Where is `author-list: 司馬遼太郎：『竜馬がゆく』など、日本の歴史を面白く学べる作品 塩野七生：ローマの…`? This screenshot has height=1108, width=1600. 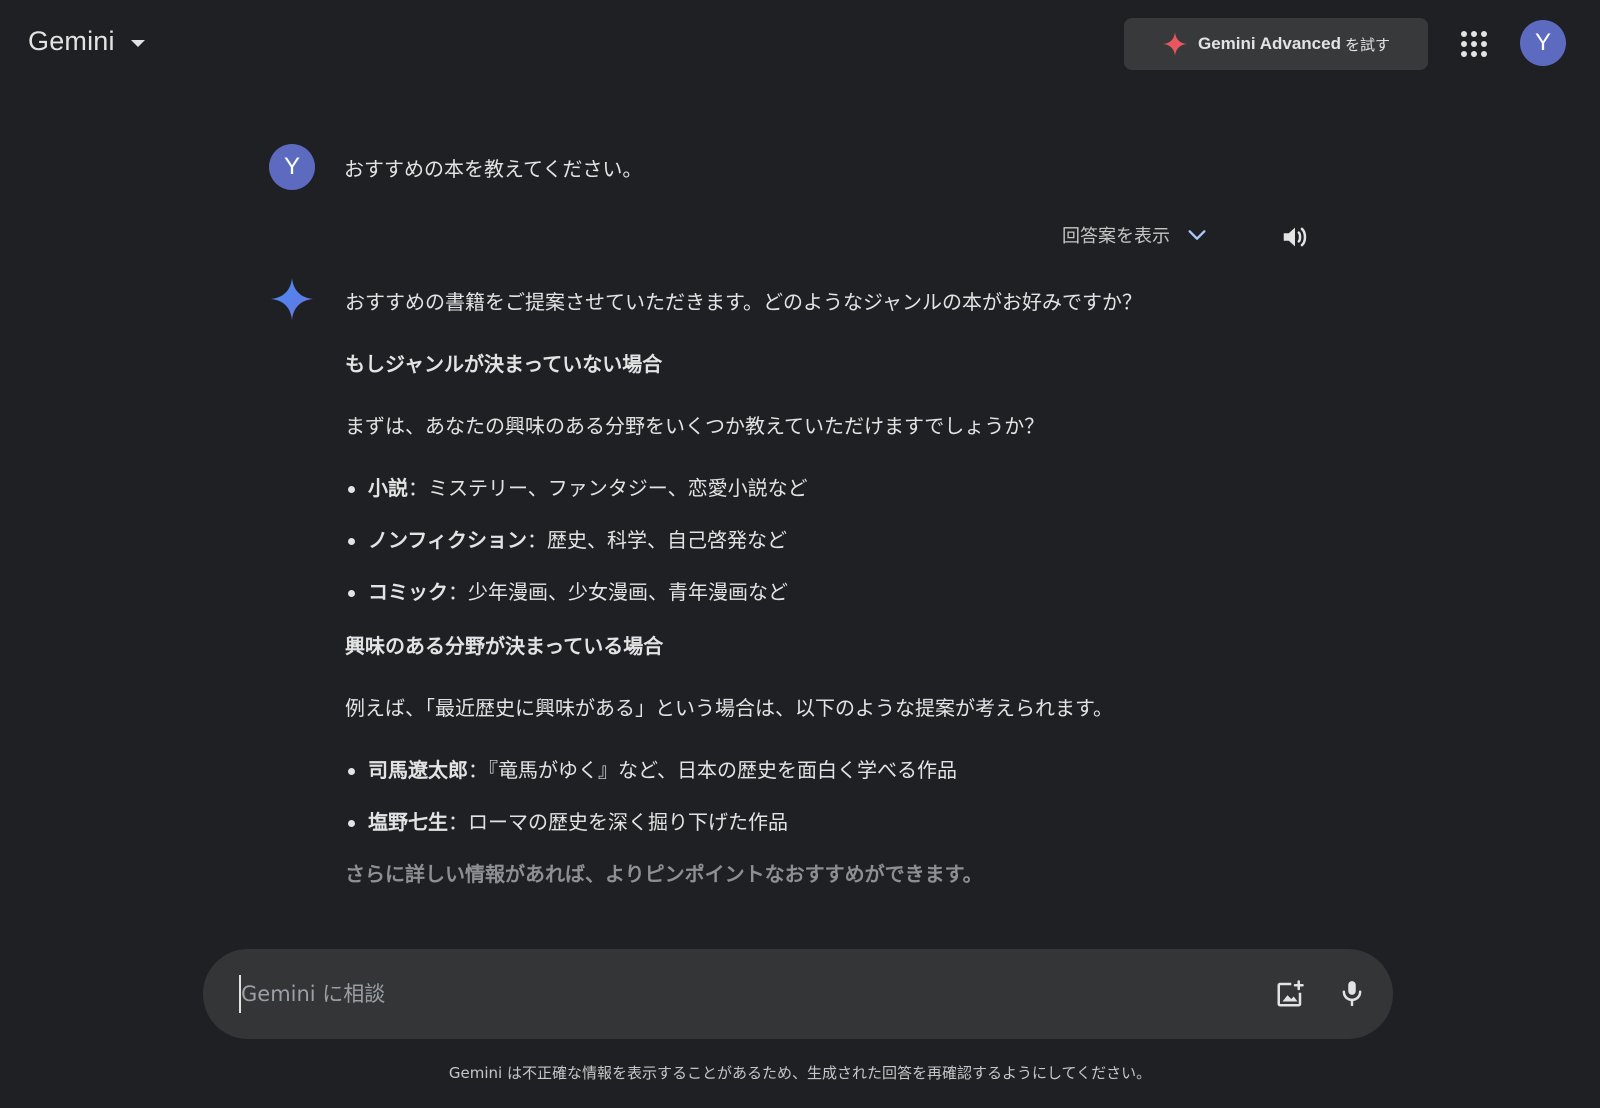
author-list: 司馬遼太郎：『竜馬がゆく』など、日本の歴史を面白く学べる作品 塩野七生：ローマの… is located at coordinates (785, 802).